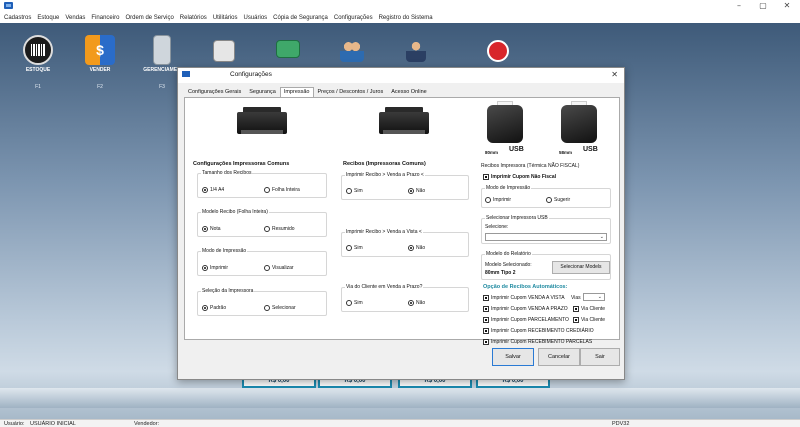 The width and height of the screenshot is (800, 427). I want to click on check-imprimir-nao-fiscal: Imprimir Cupom Não Fiscal, so click(519, 177).